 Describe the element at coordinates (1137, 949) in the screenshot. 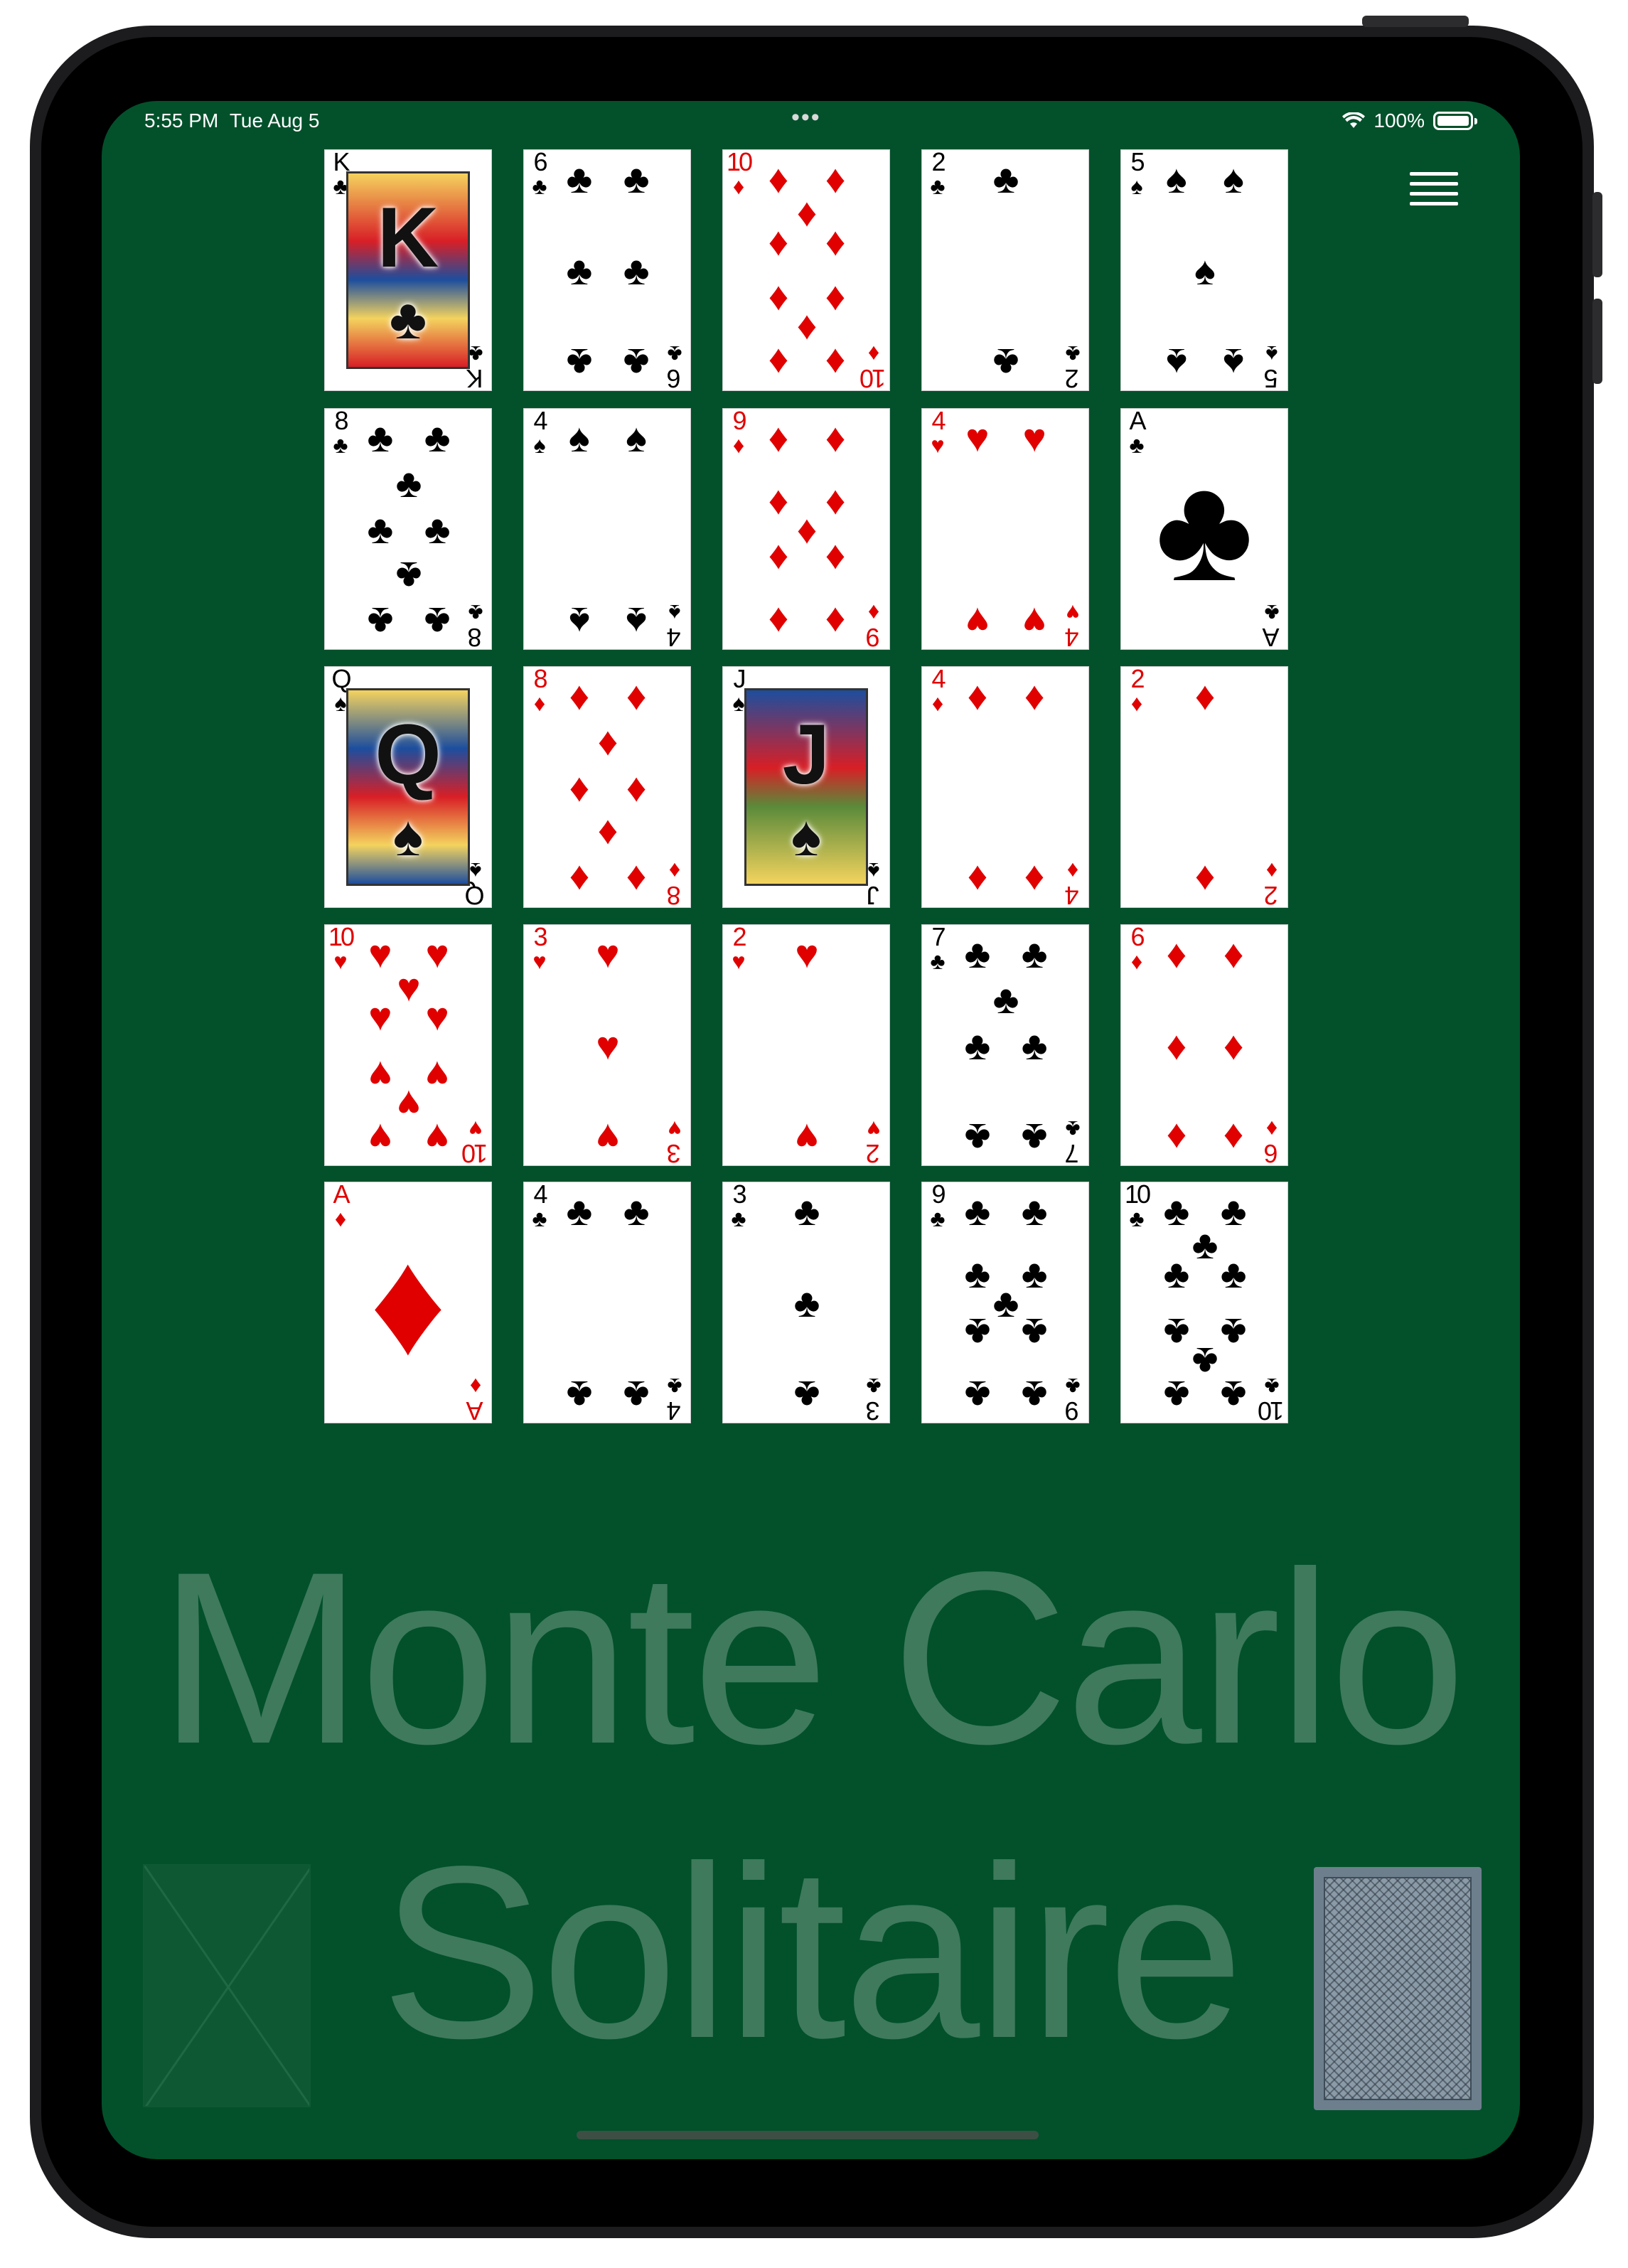

I see `card-corner-top: 6 ♦` at that location.